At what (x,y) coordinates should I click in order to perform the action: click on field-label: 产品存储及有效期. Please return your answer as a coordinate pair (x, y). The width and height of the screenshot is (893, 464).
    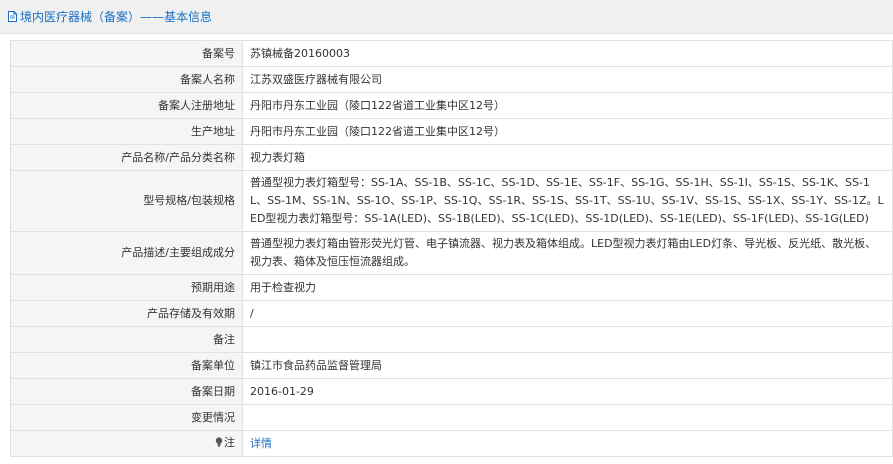
    Looking at the image, I should click on (126, 313).